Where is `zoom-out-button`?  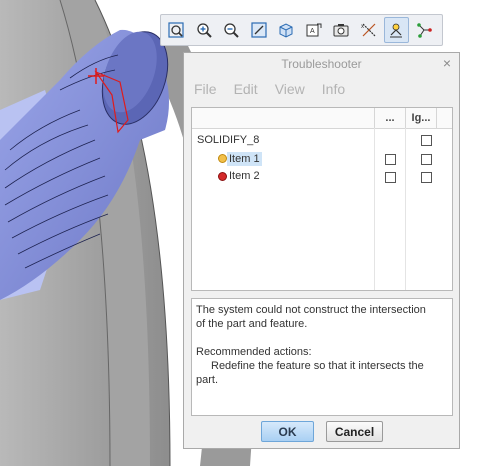 zoom-out-button is located at coordinates (231, 30).